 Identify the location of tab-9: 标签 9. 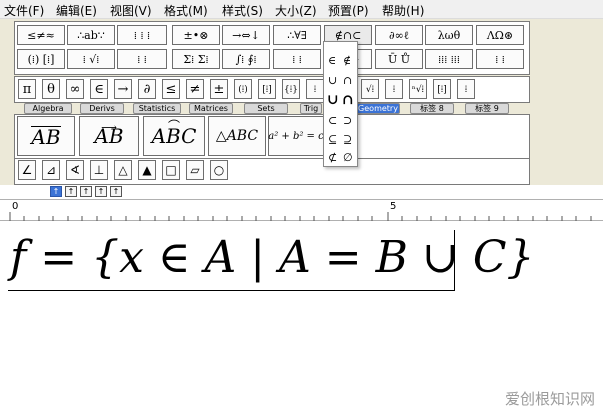
(487, 108).